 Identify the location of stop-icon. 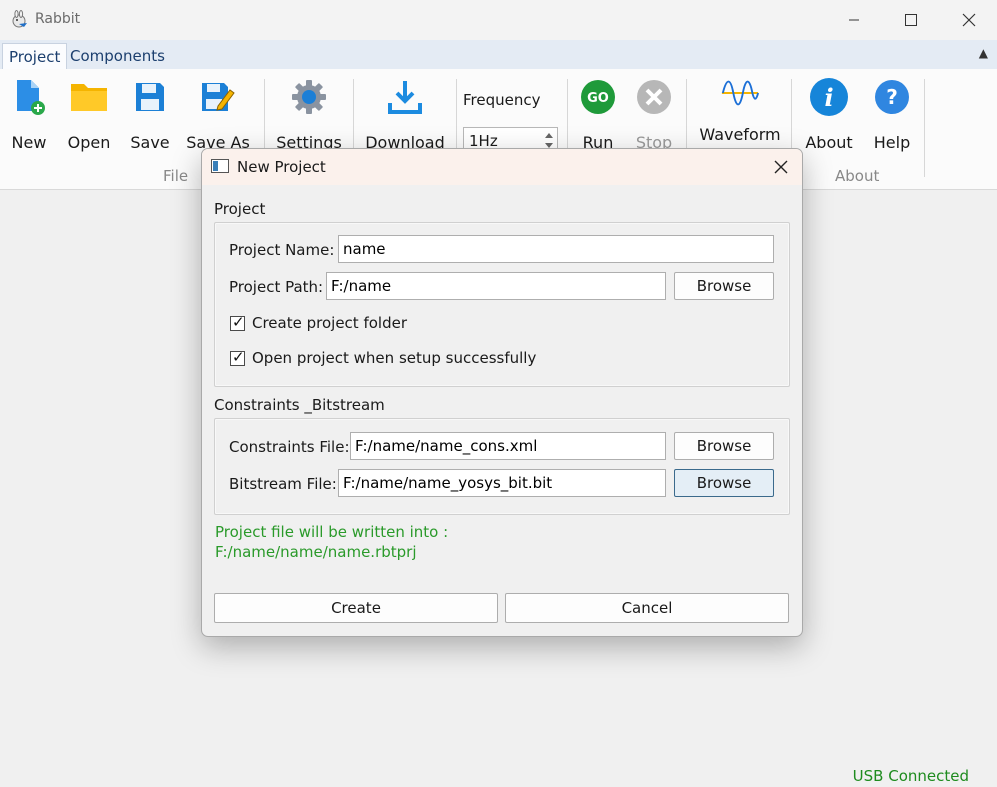
(654, 97).